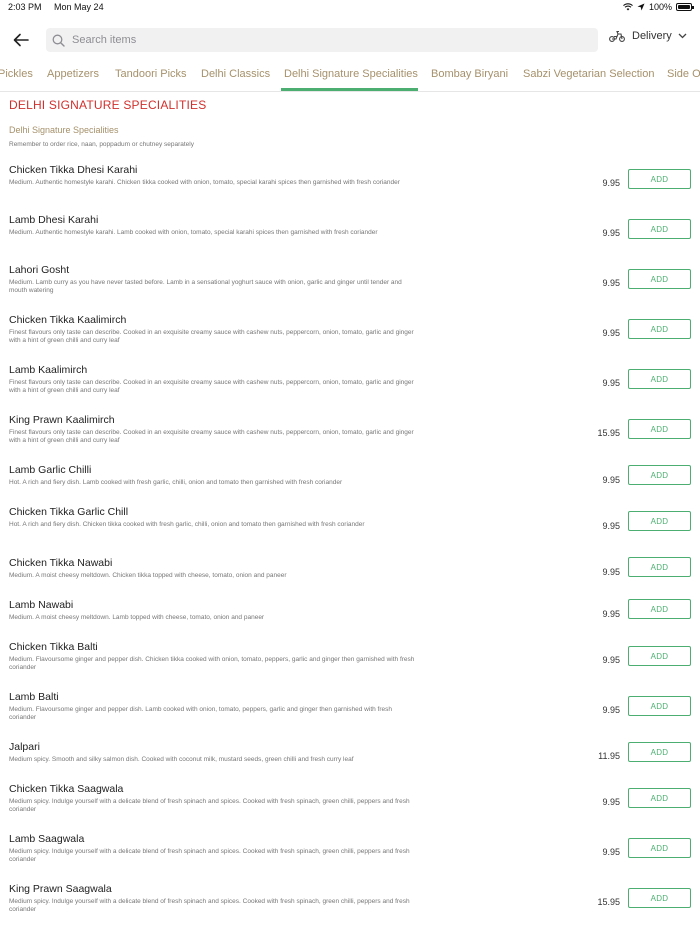 The height and width of the screenshot is (934, 700). What do you see at coordinates (16, 74) in the screenshot?
I see `tab-pickles: Pickles` at bounding box center [16, 74].